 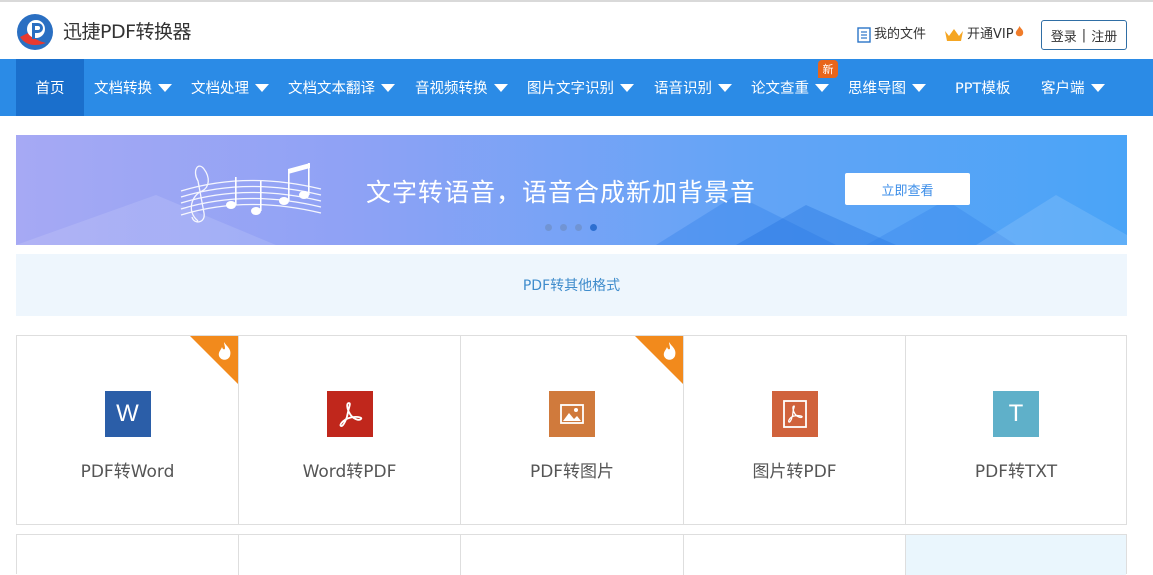 What do you see at coordinates (35, 32) in the screenshot?
I see `app-logo-icon` at bounding box center [35, 32].